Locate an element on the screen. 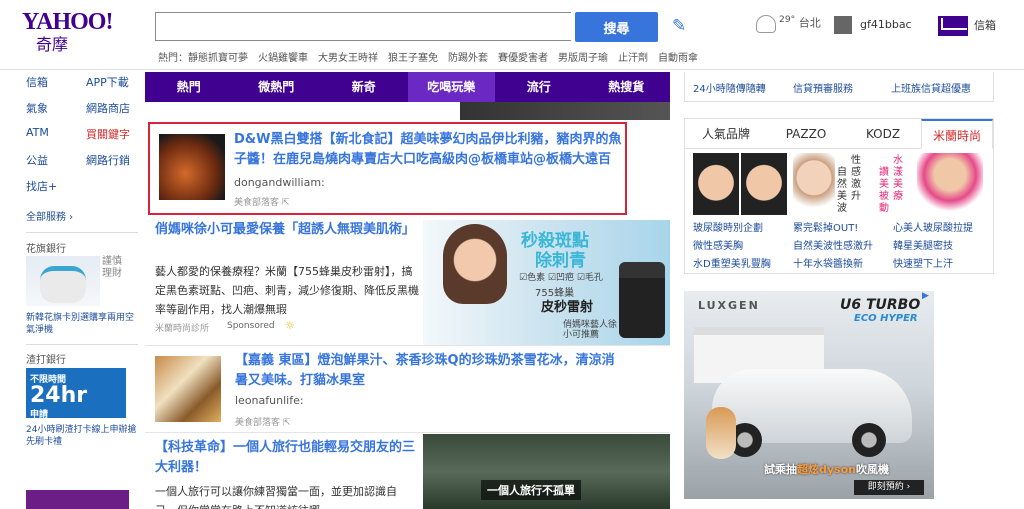  all-services-link: 全部服務 › is located at coordinates (49, 215).